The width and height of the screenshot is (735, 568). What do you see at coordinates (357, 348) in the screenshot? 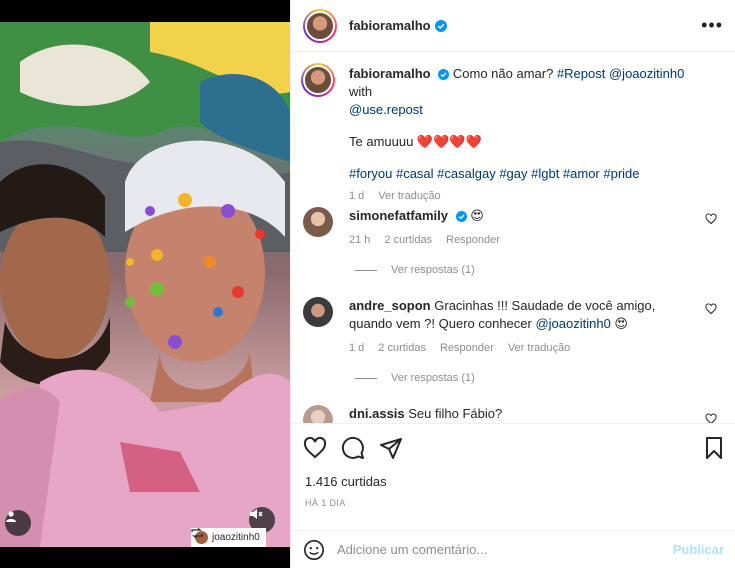
I see `comment-time: 1 d` at bounding box center [357, 348].